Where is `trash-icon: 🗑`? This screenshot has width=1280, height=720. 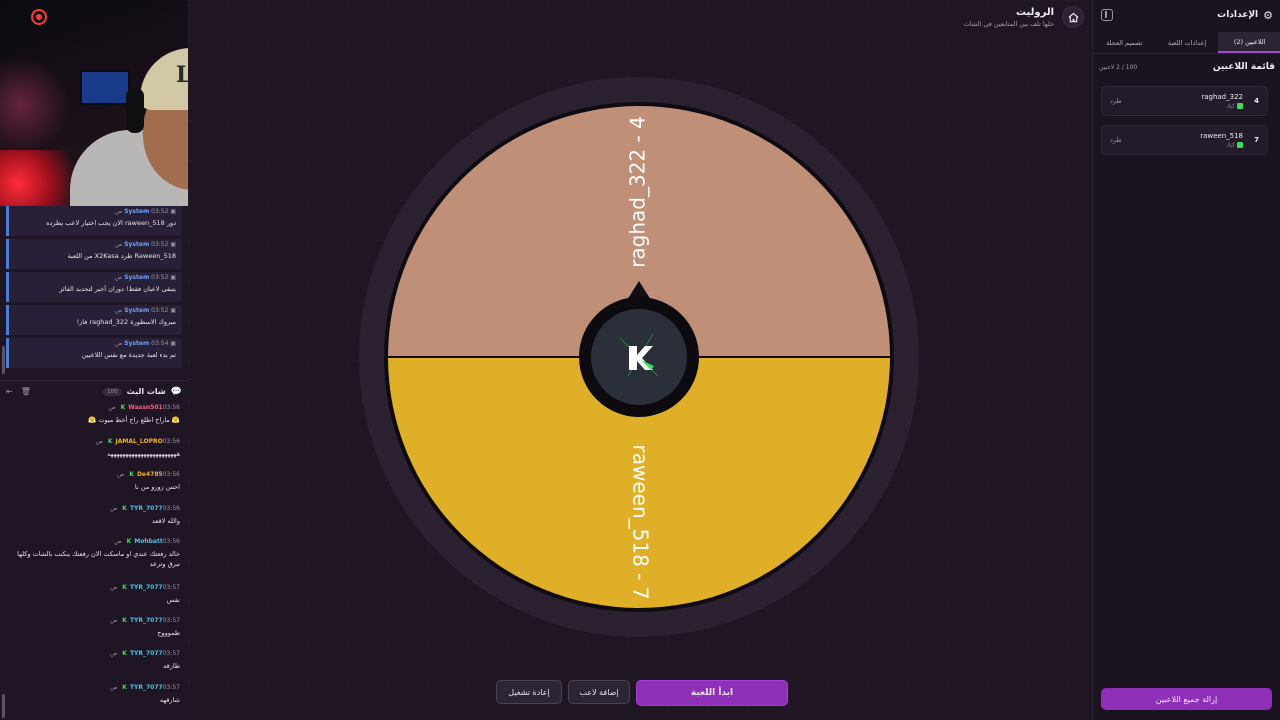 trash-icon: 🗑 is located at coordinates (26, 391).